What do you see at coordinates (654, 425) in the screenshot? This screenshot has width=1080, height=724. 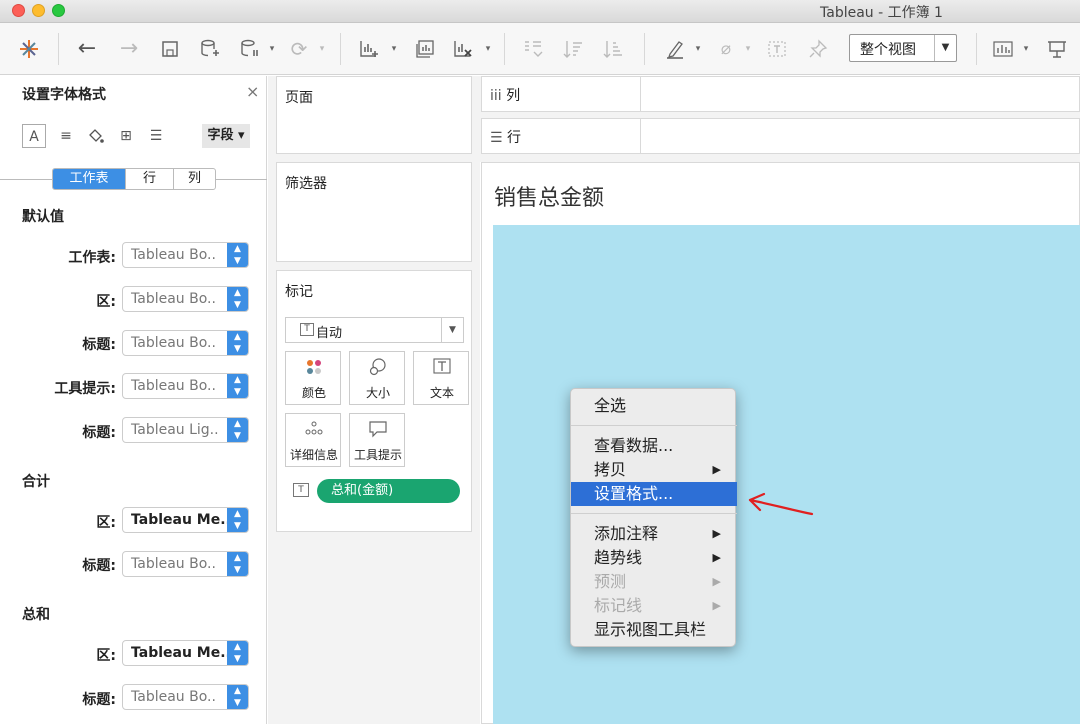 I see `menu-separator` at bounding box center [654, 425].